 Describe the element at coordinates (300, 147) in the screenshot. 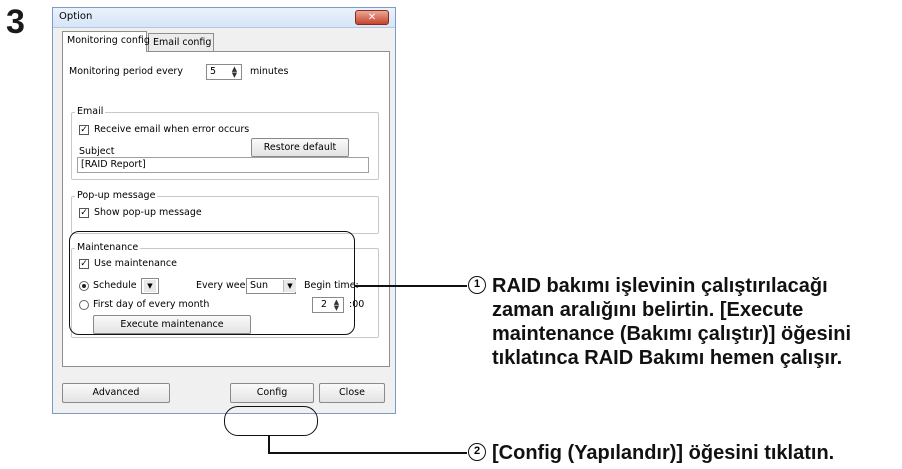

I see `restore-default-button: Restore default` at that location.